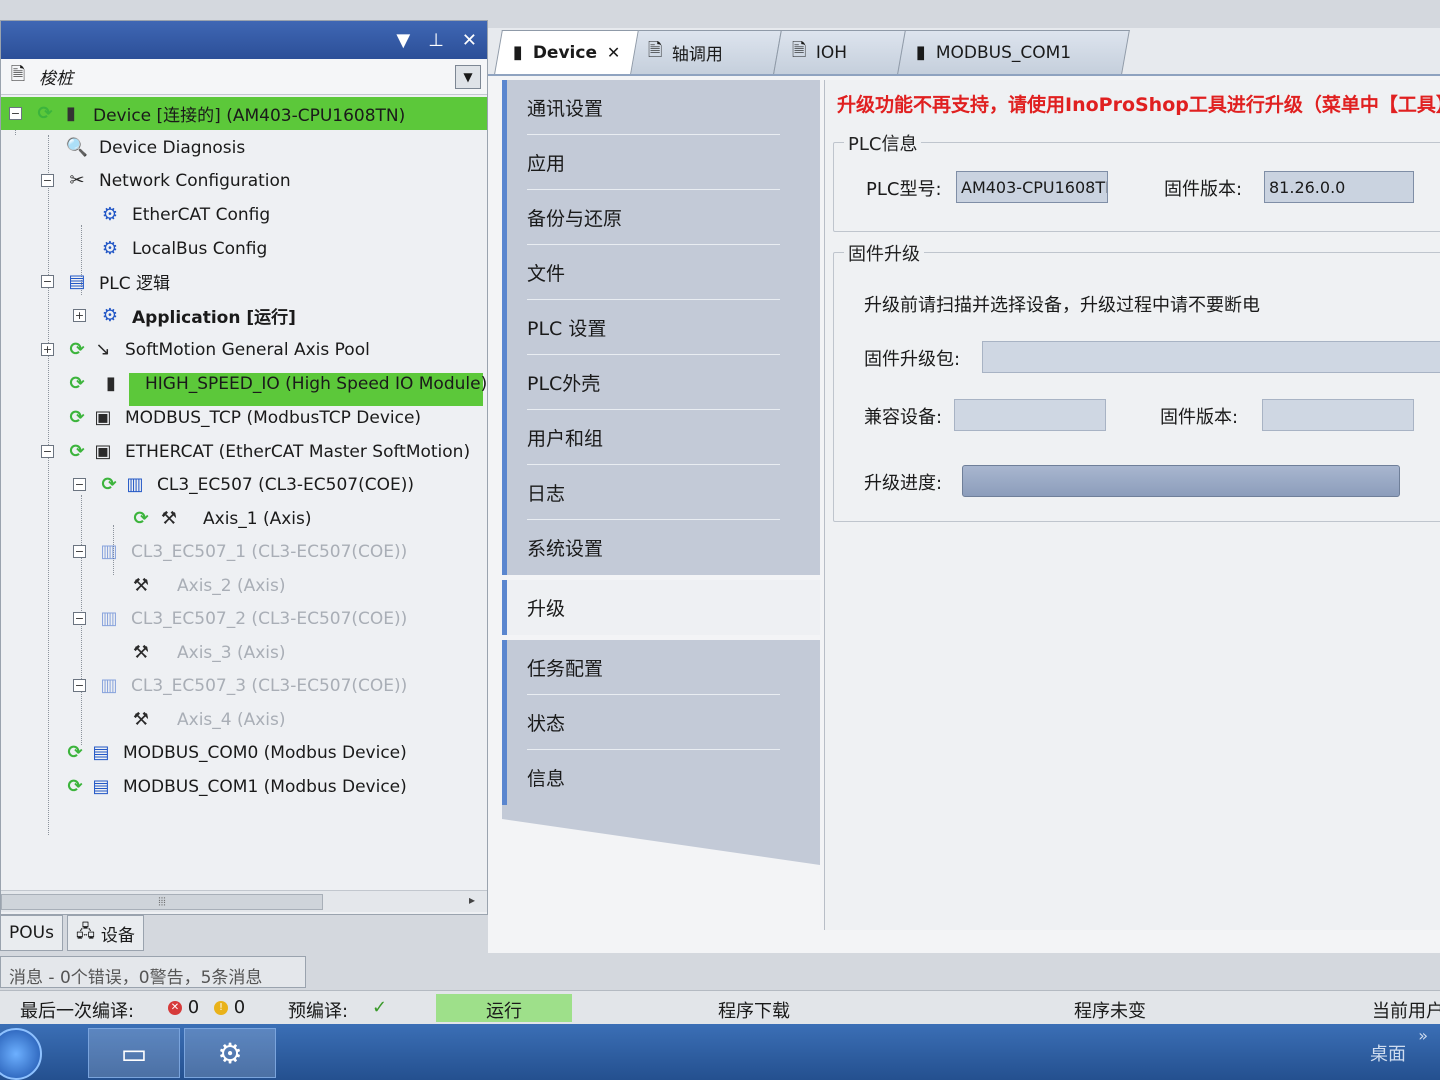 This screenshot has width=1440, height=1080. What do you see at coordinates (134, 284) in the screenshot?
I see `tree-item-label: PLC 逻辑` at bounding box center [134, 284].